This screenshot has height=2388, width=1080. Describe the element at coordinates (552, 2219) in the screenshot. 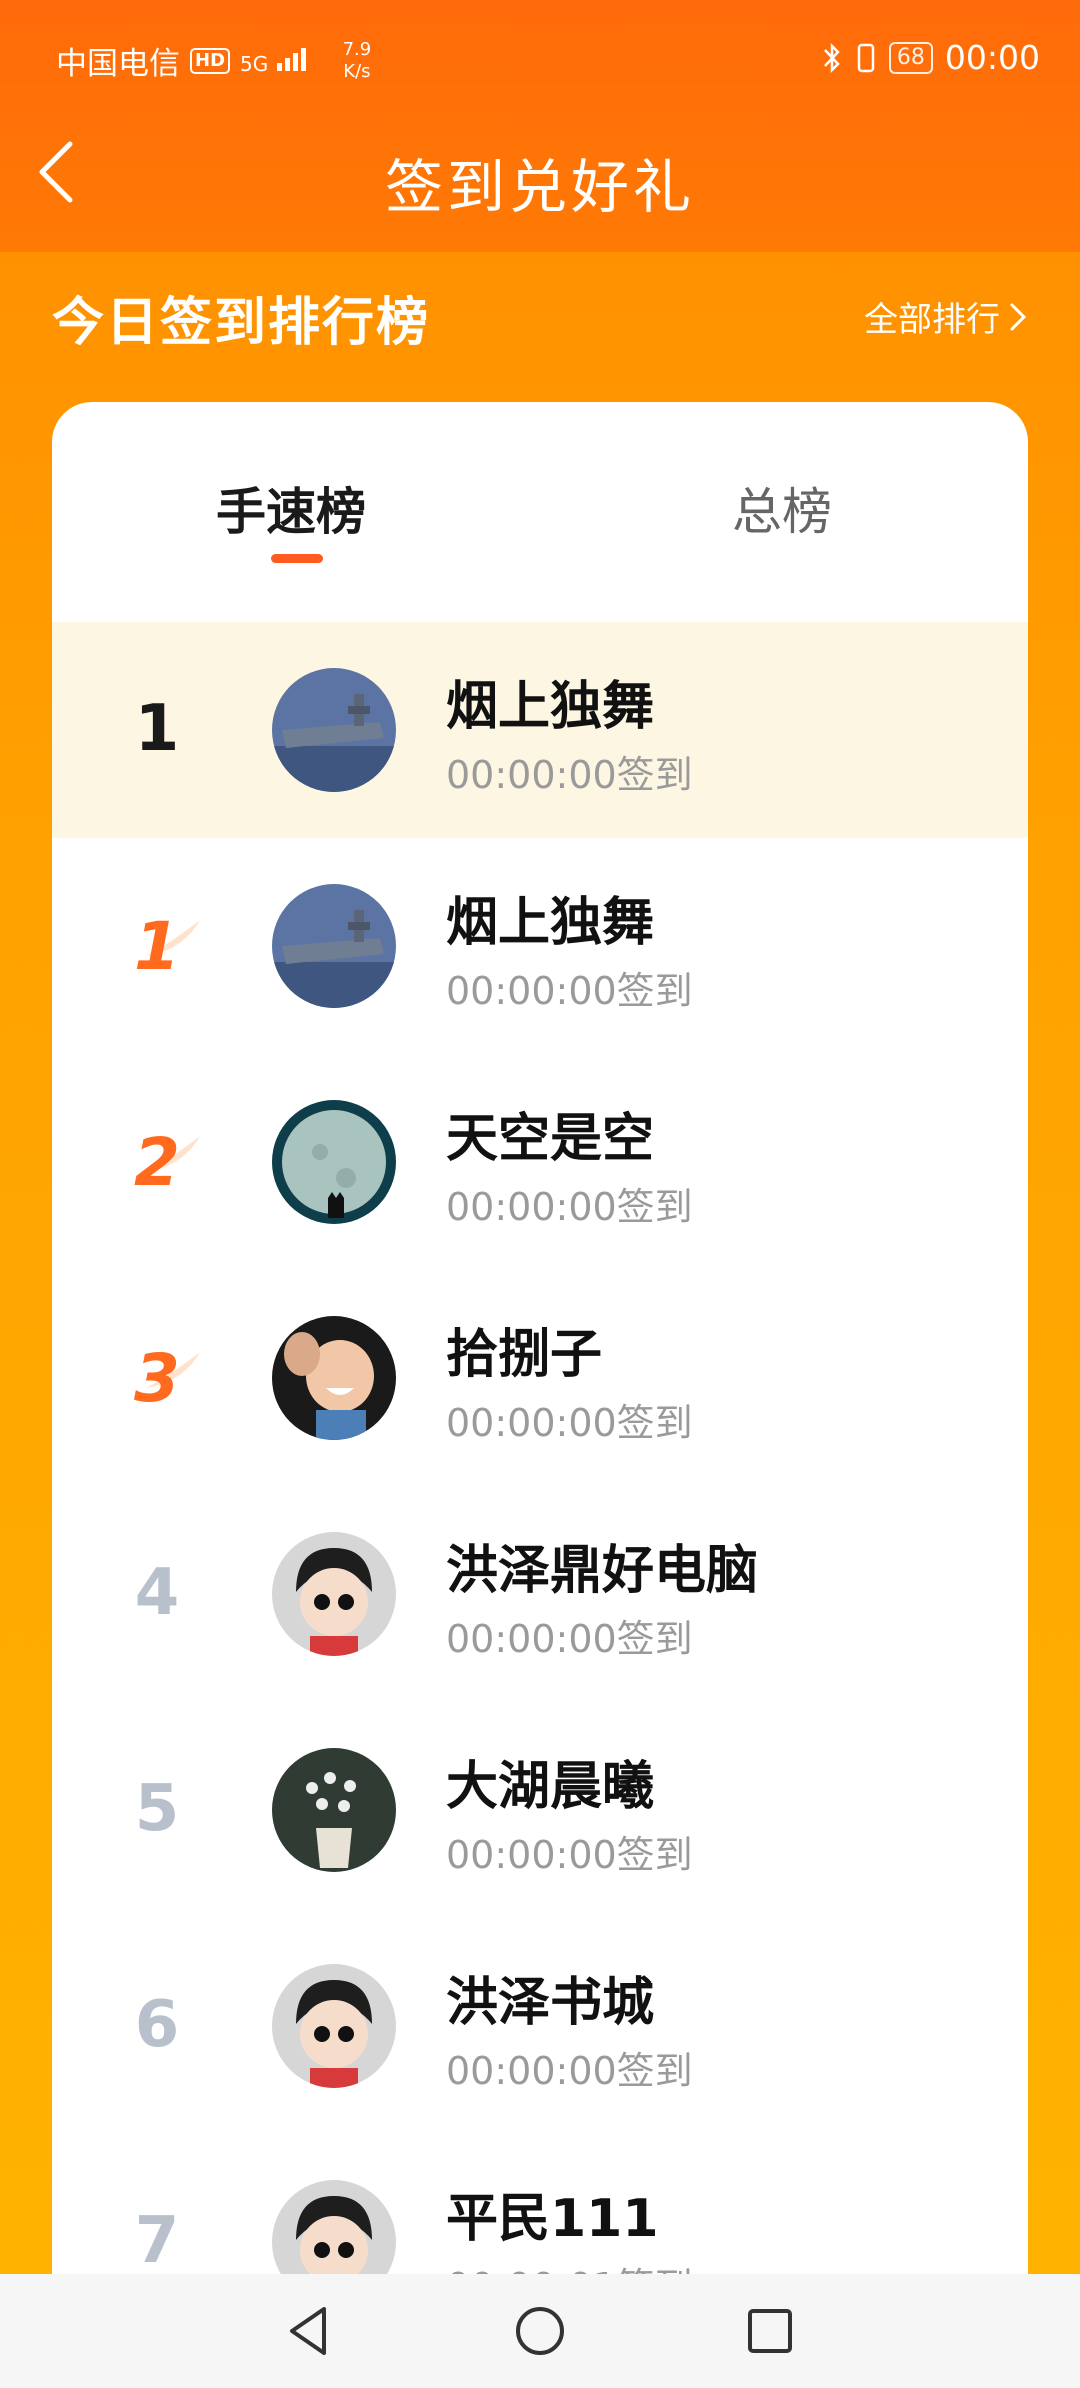

I see `user-name: 平民111` at that location.